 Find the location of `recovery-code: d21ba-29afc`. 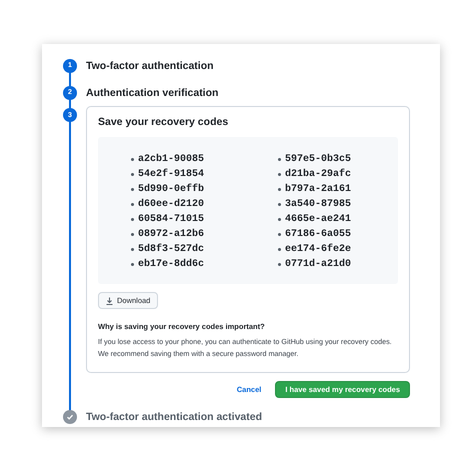

recovery-code: d21ba-29afc is located at coordinates (318, 175).